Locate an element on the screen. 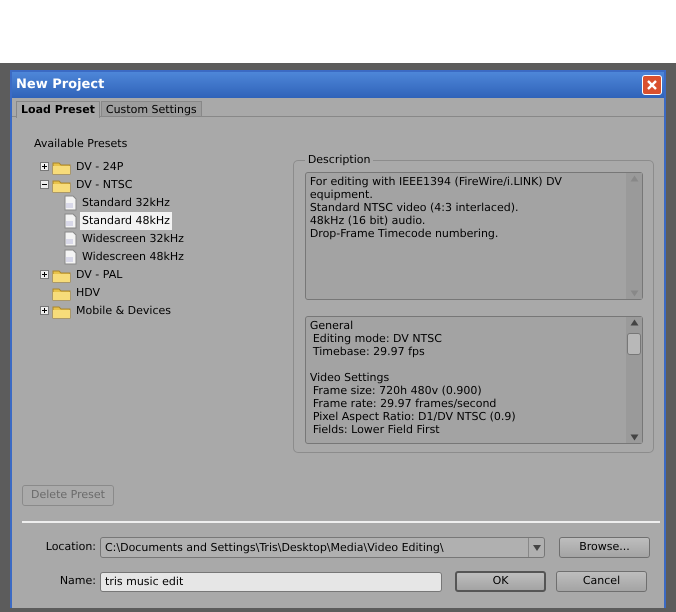 This screenshot has height=612, width=676. description-line: Standard NTSC video (4:3 interlaced). is located at coordinates (415, 207).